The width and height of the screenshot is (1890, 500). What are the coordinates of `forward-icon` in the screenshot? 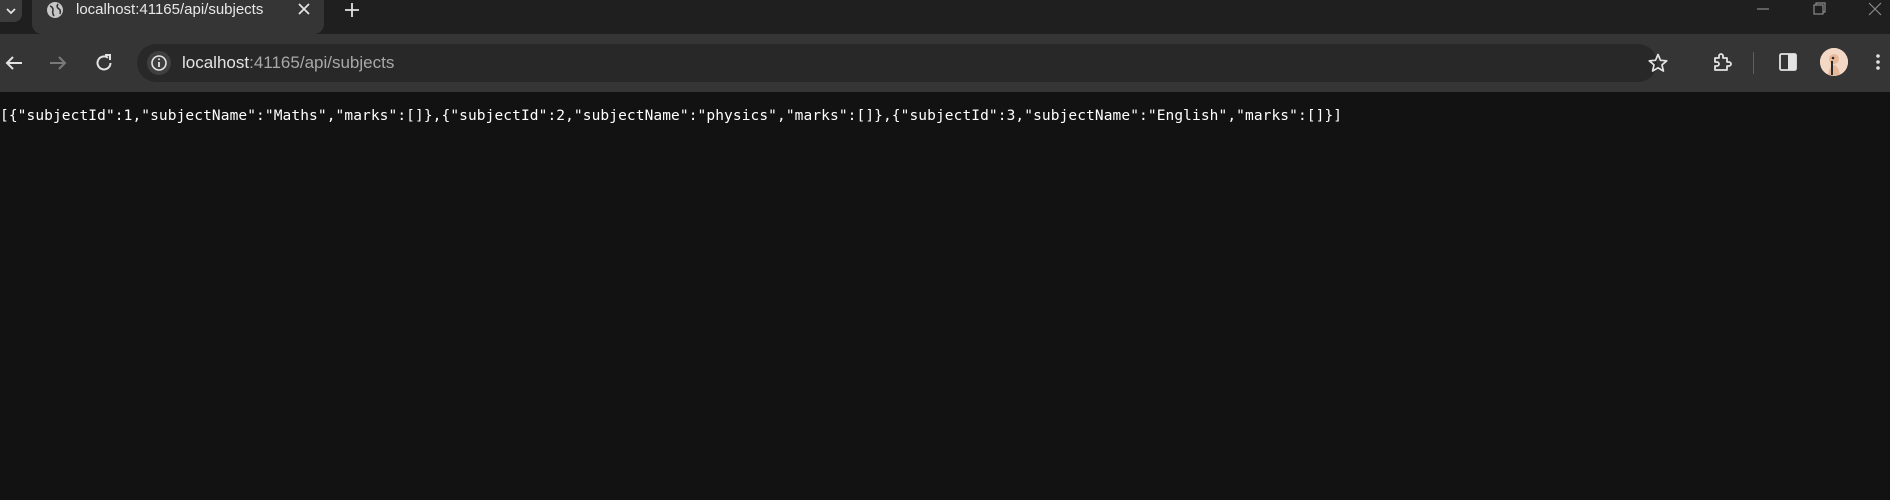 It's located at (58, 63).